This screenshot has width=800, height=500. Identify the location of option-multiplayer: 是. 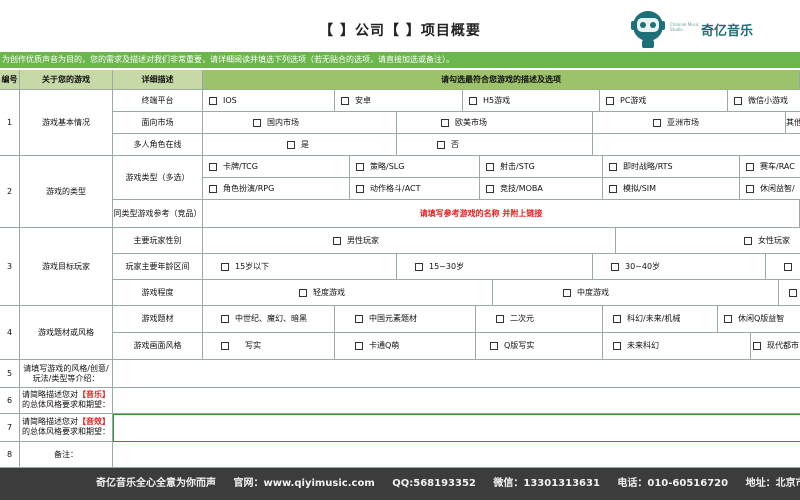
(300, 145).